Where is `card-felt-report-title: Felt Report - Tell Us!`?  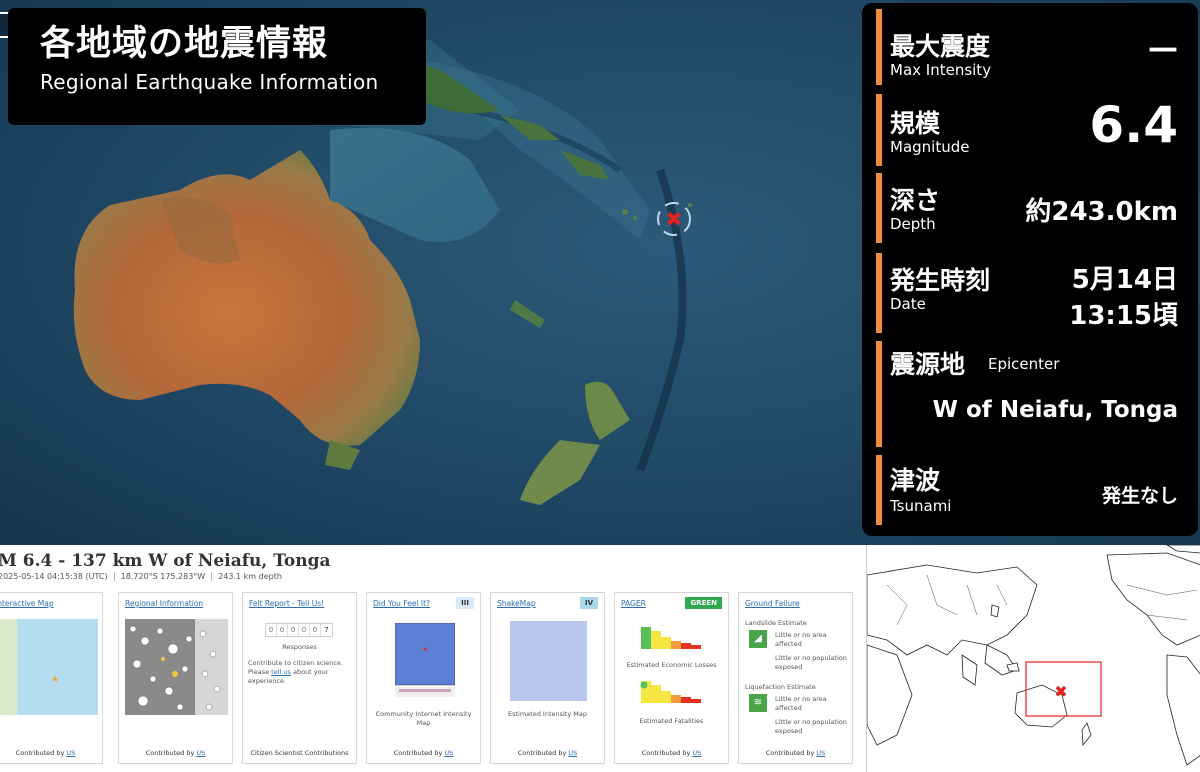 card-felt-report-title: Felt Report - Tell Us! is located at coordinates (286, 603).